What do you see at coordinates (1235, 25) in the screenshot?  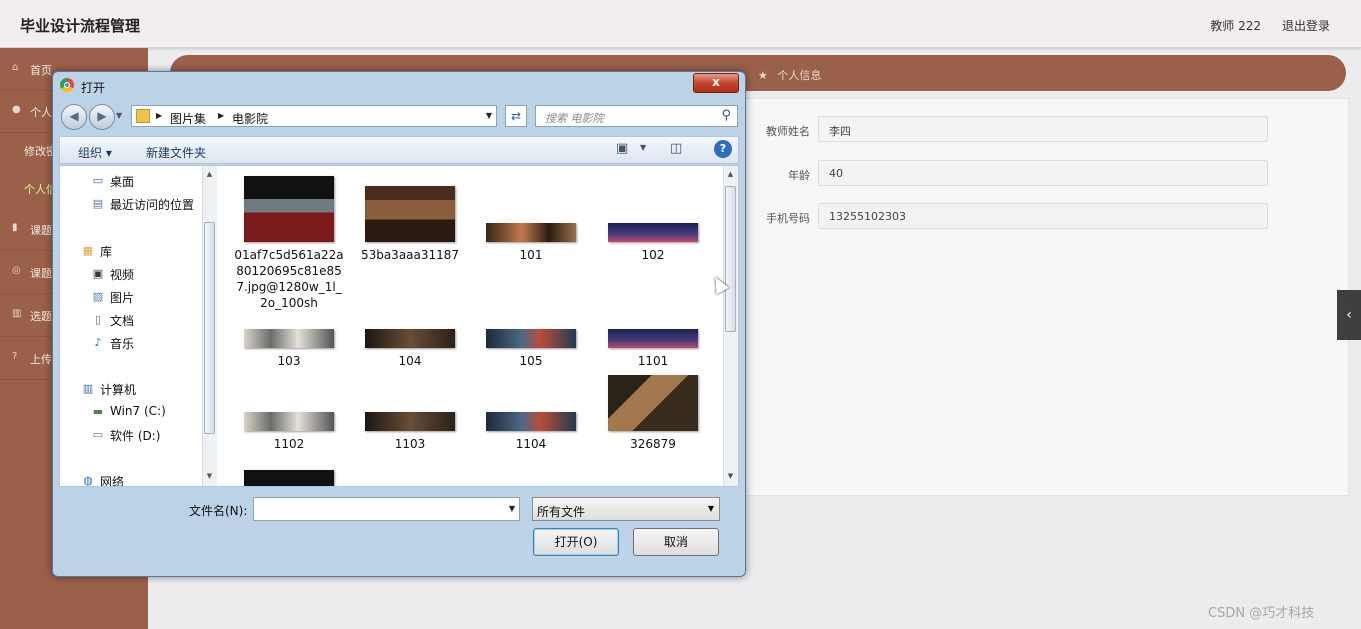 I see `current-user: 教师 222` at bounding box center [1235, 25].